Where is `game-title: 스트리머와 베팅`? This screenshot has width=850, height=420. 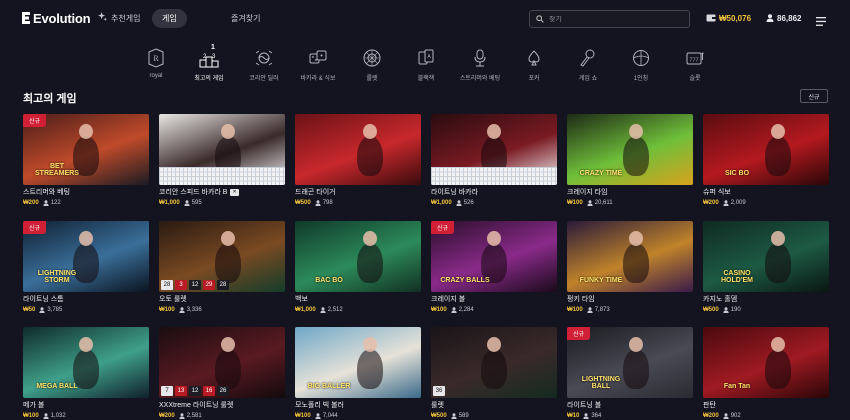 game-title: 스트리머와 베팅 is located at coordinates (86, 192).